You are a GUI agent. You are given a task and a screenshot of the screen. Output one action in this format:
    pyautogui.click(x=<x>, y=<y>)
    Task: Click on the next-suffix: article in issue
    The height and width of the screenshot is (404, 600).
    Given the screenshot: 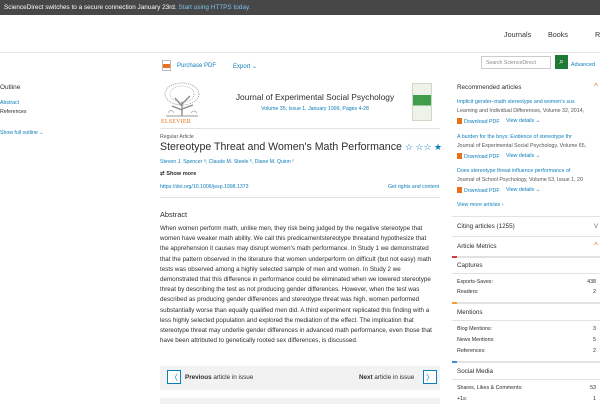 What is the action you would take?
    pyautogui.click(x=393, y=377)
    